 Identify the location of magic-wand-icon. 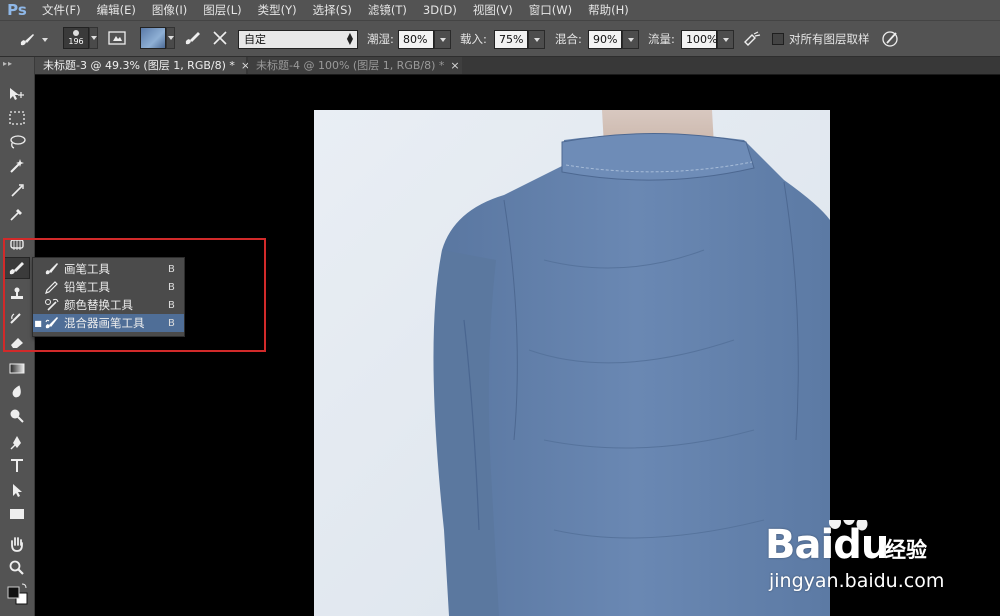
(17, 166).